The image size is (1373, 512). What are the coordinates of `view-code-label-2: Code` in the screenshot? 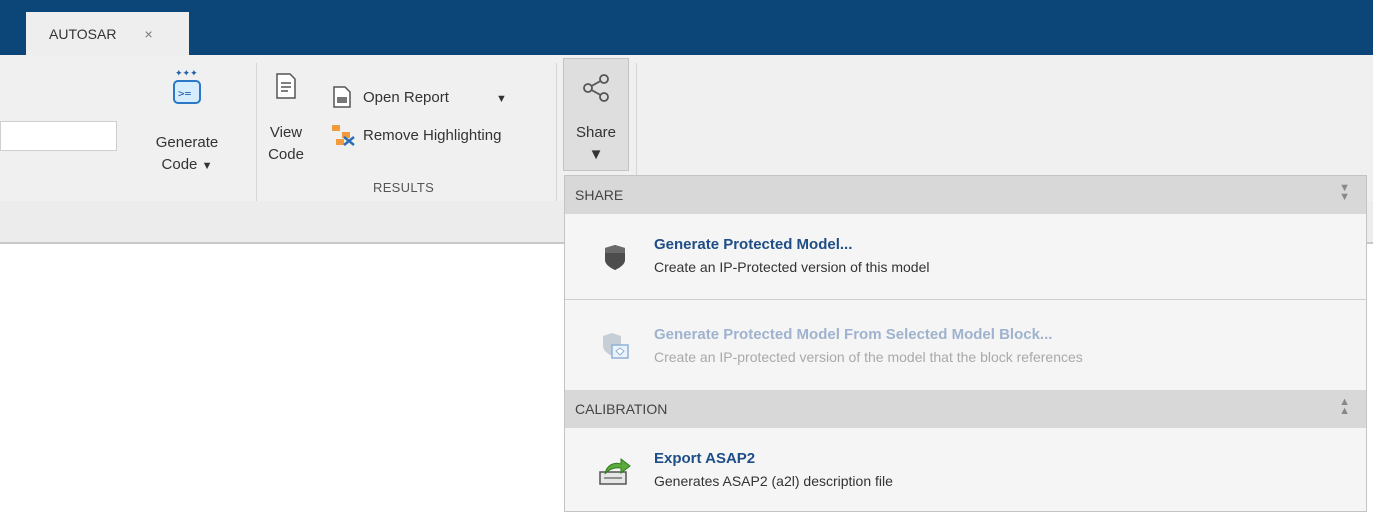 It's located at (286, 154).